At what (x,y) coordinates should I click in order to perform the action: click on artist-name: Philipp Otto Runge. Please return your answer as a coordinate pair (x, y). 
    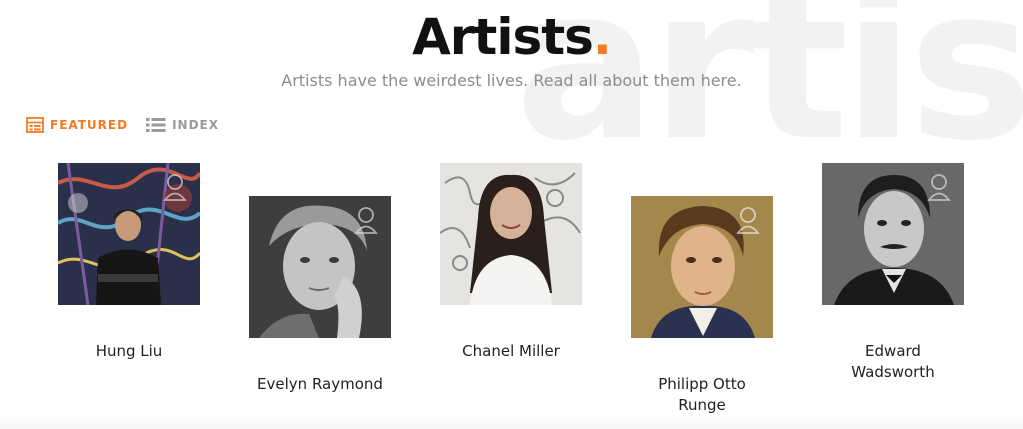
    Looking at the image, I should click on (702, 395).